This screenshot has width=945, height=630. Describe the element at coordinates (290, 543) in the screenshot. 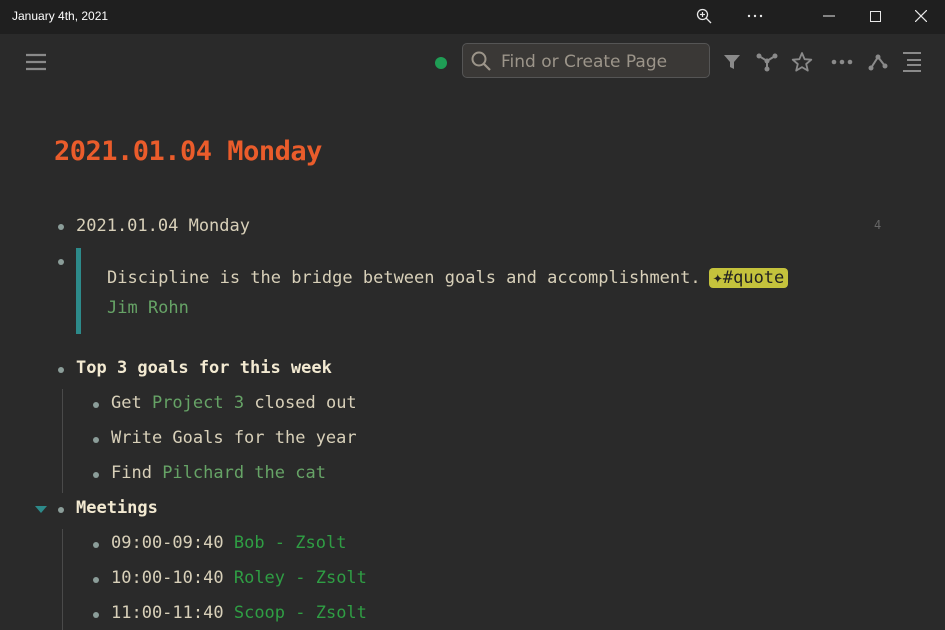

I see `page-link: Bob - Zsolt` at that location.